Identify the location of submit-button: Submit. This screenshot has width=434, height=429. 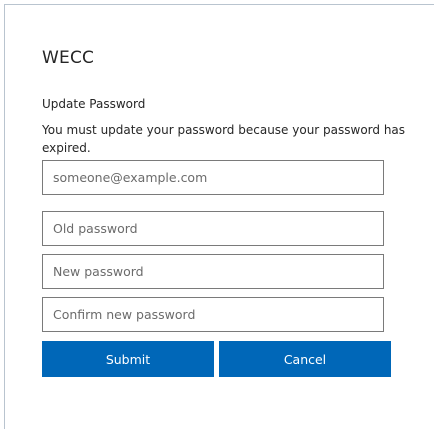
(128, 359).